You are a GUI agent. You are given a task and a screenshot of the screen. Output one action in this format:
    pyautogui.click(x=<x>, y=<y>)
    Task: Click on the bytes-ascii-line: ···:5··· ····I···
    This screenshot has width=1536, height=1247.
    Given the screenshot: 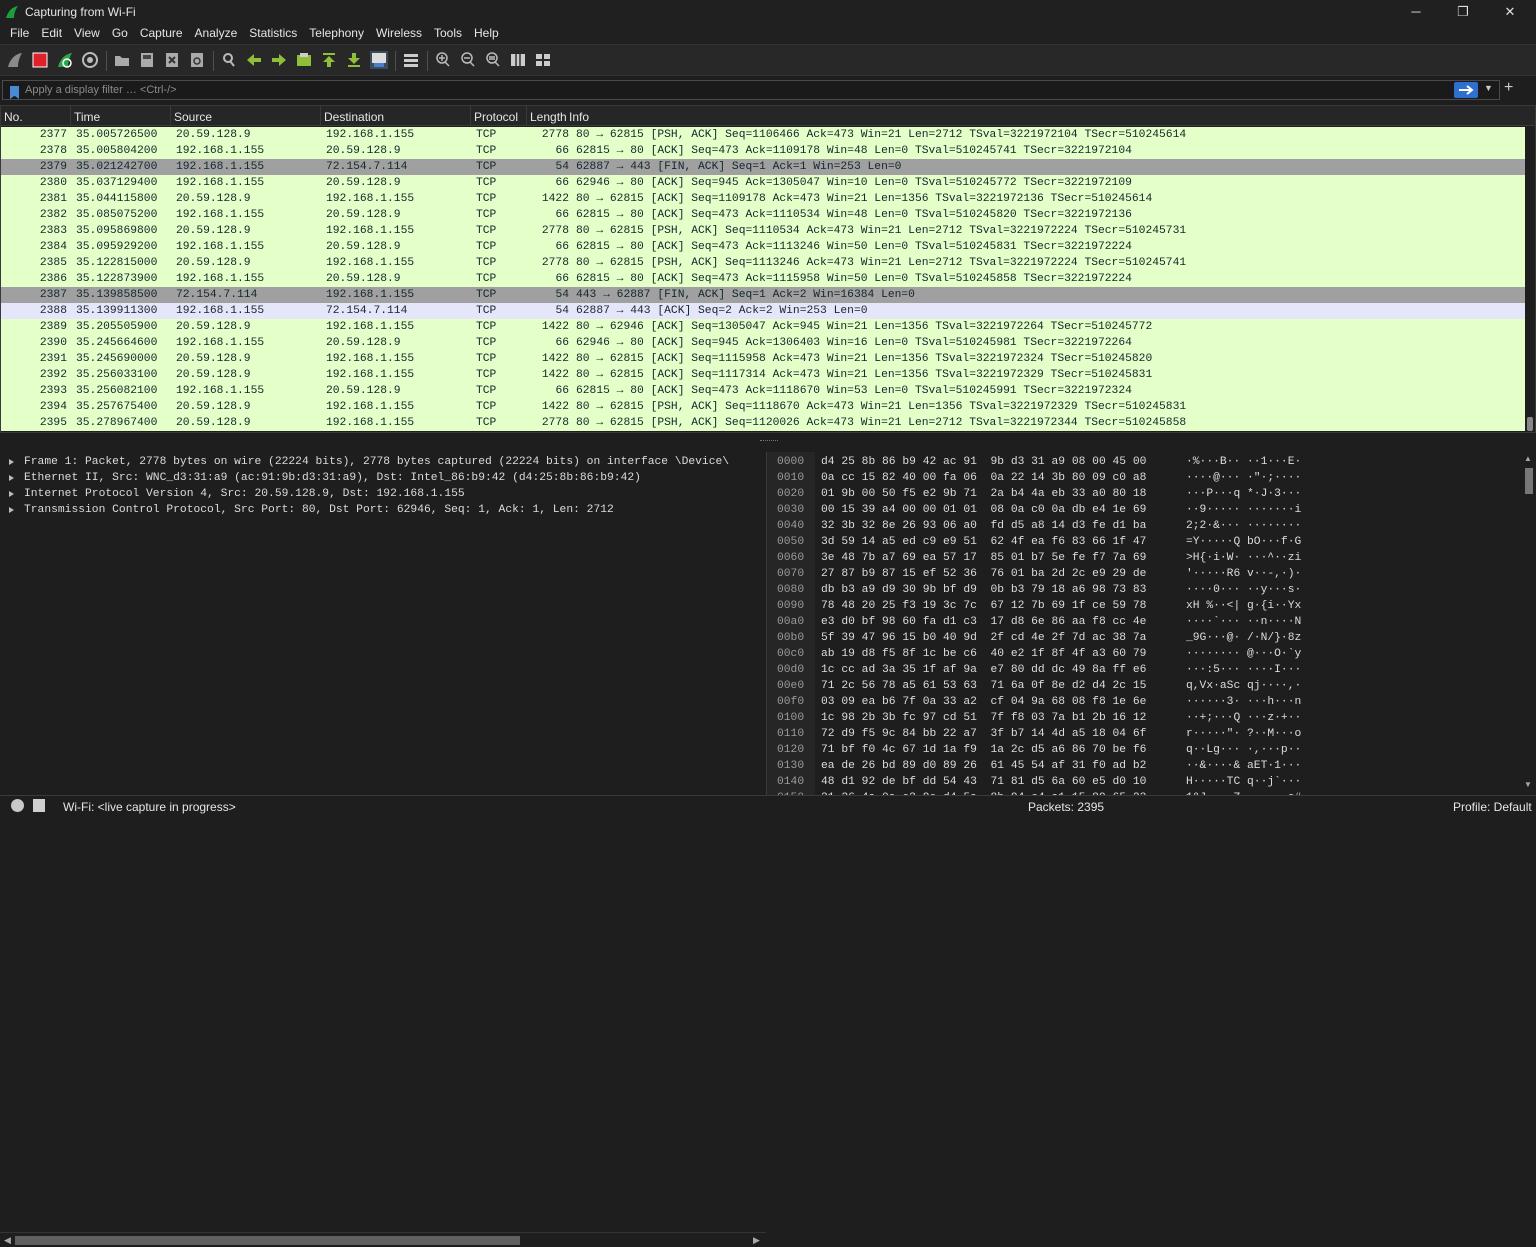 What is the action you would take?
    pyautogui.click(x=1243, y=670)
    